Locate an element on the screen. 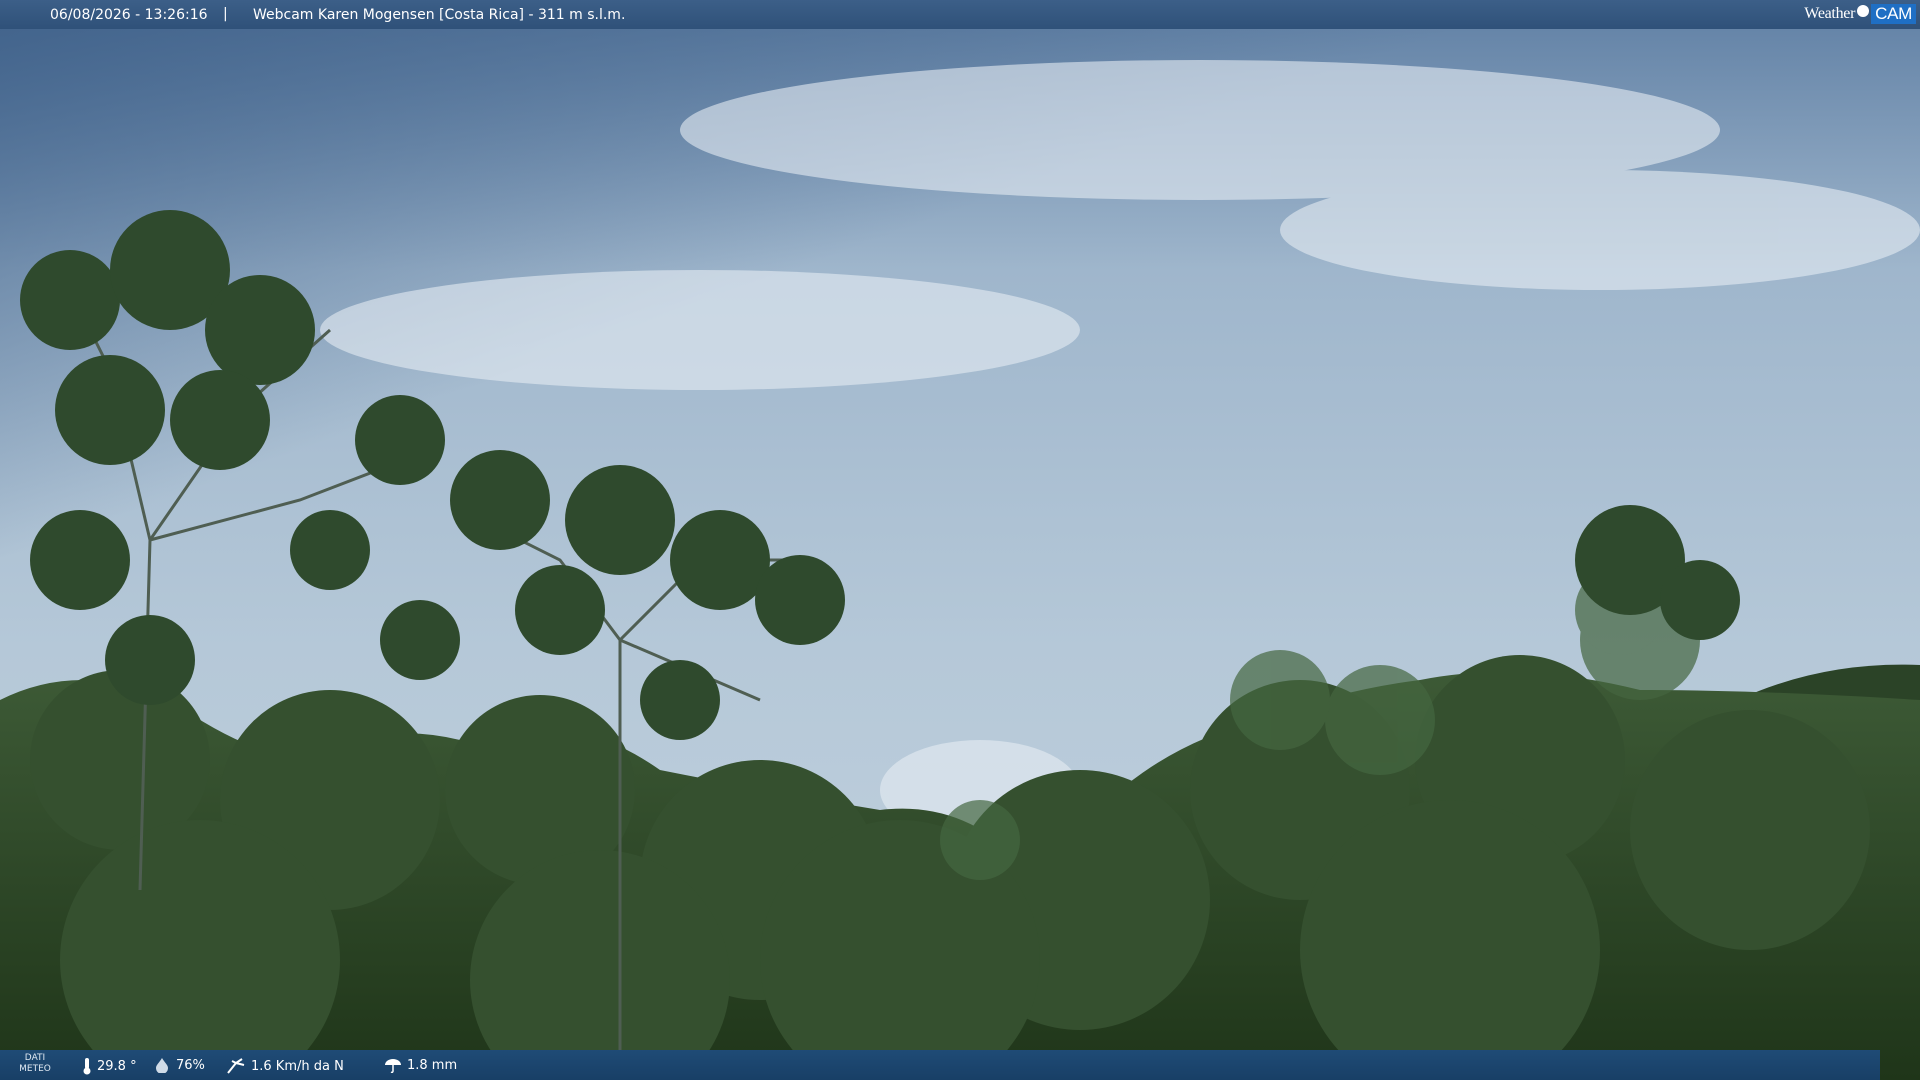 This screenshot has width=1920, height=1080. wind-readout: 1.6 Km/h da N is located at coordinates (285, 1066).